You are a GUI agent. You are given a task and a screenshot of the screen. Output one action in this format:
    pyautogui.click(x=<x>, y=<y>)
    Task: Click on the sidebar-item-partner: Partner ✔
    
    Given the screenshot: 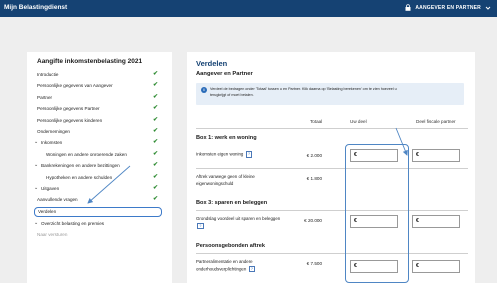 What is the action you would take?
    pyautogui.click(x=98, y=97)
    